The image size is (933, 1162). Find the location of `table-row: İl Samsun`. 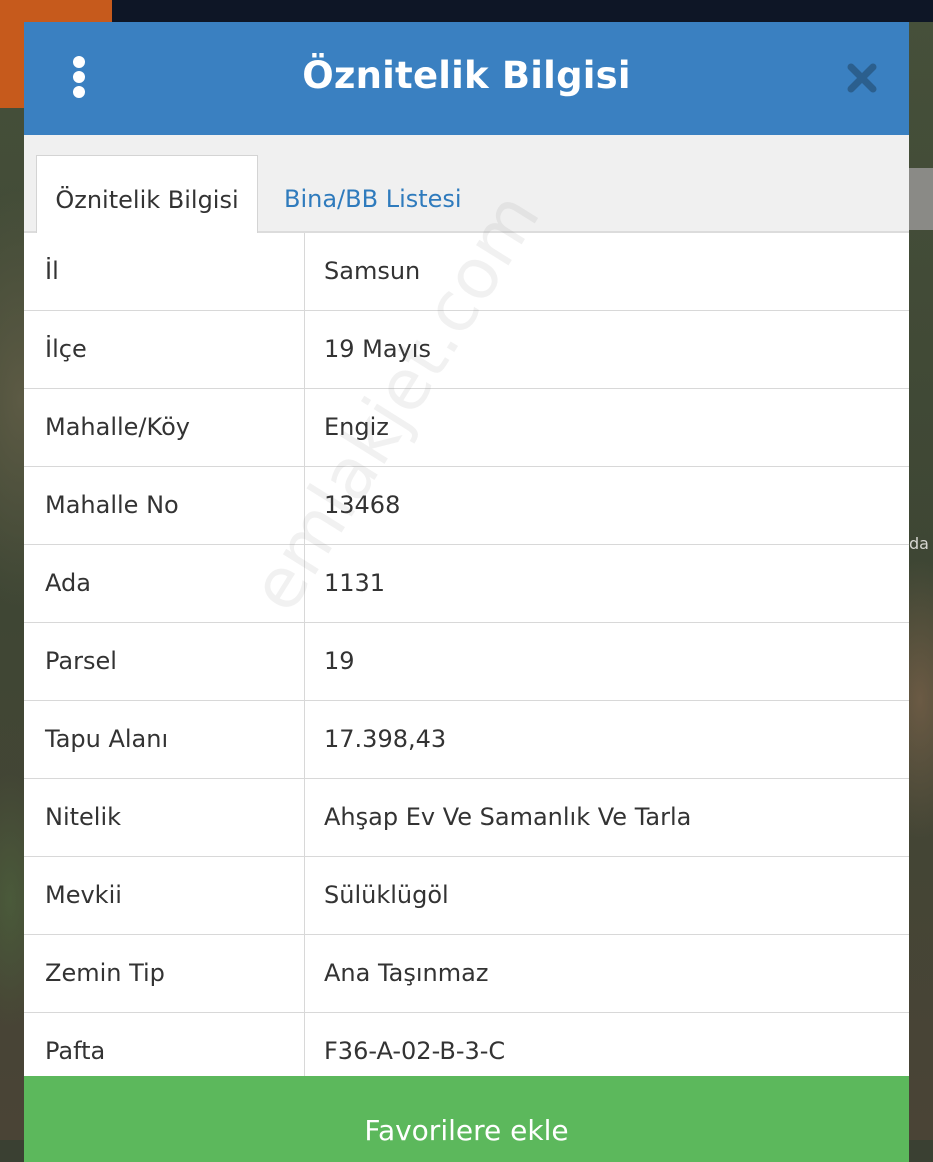

table-row: İl Samsun is located at coordinates (466, 272).